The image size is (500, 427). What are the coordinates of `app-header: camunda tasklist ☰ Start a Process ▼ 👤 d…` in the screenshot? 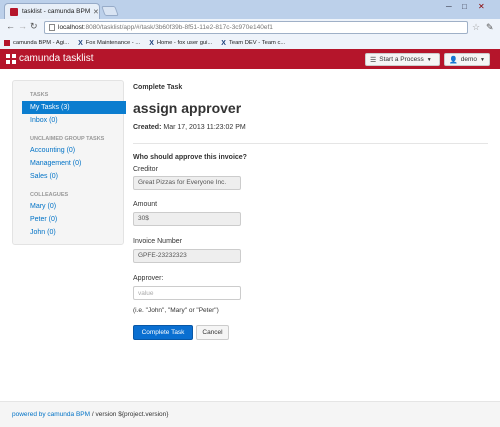 It's located at (250, 59).